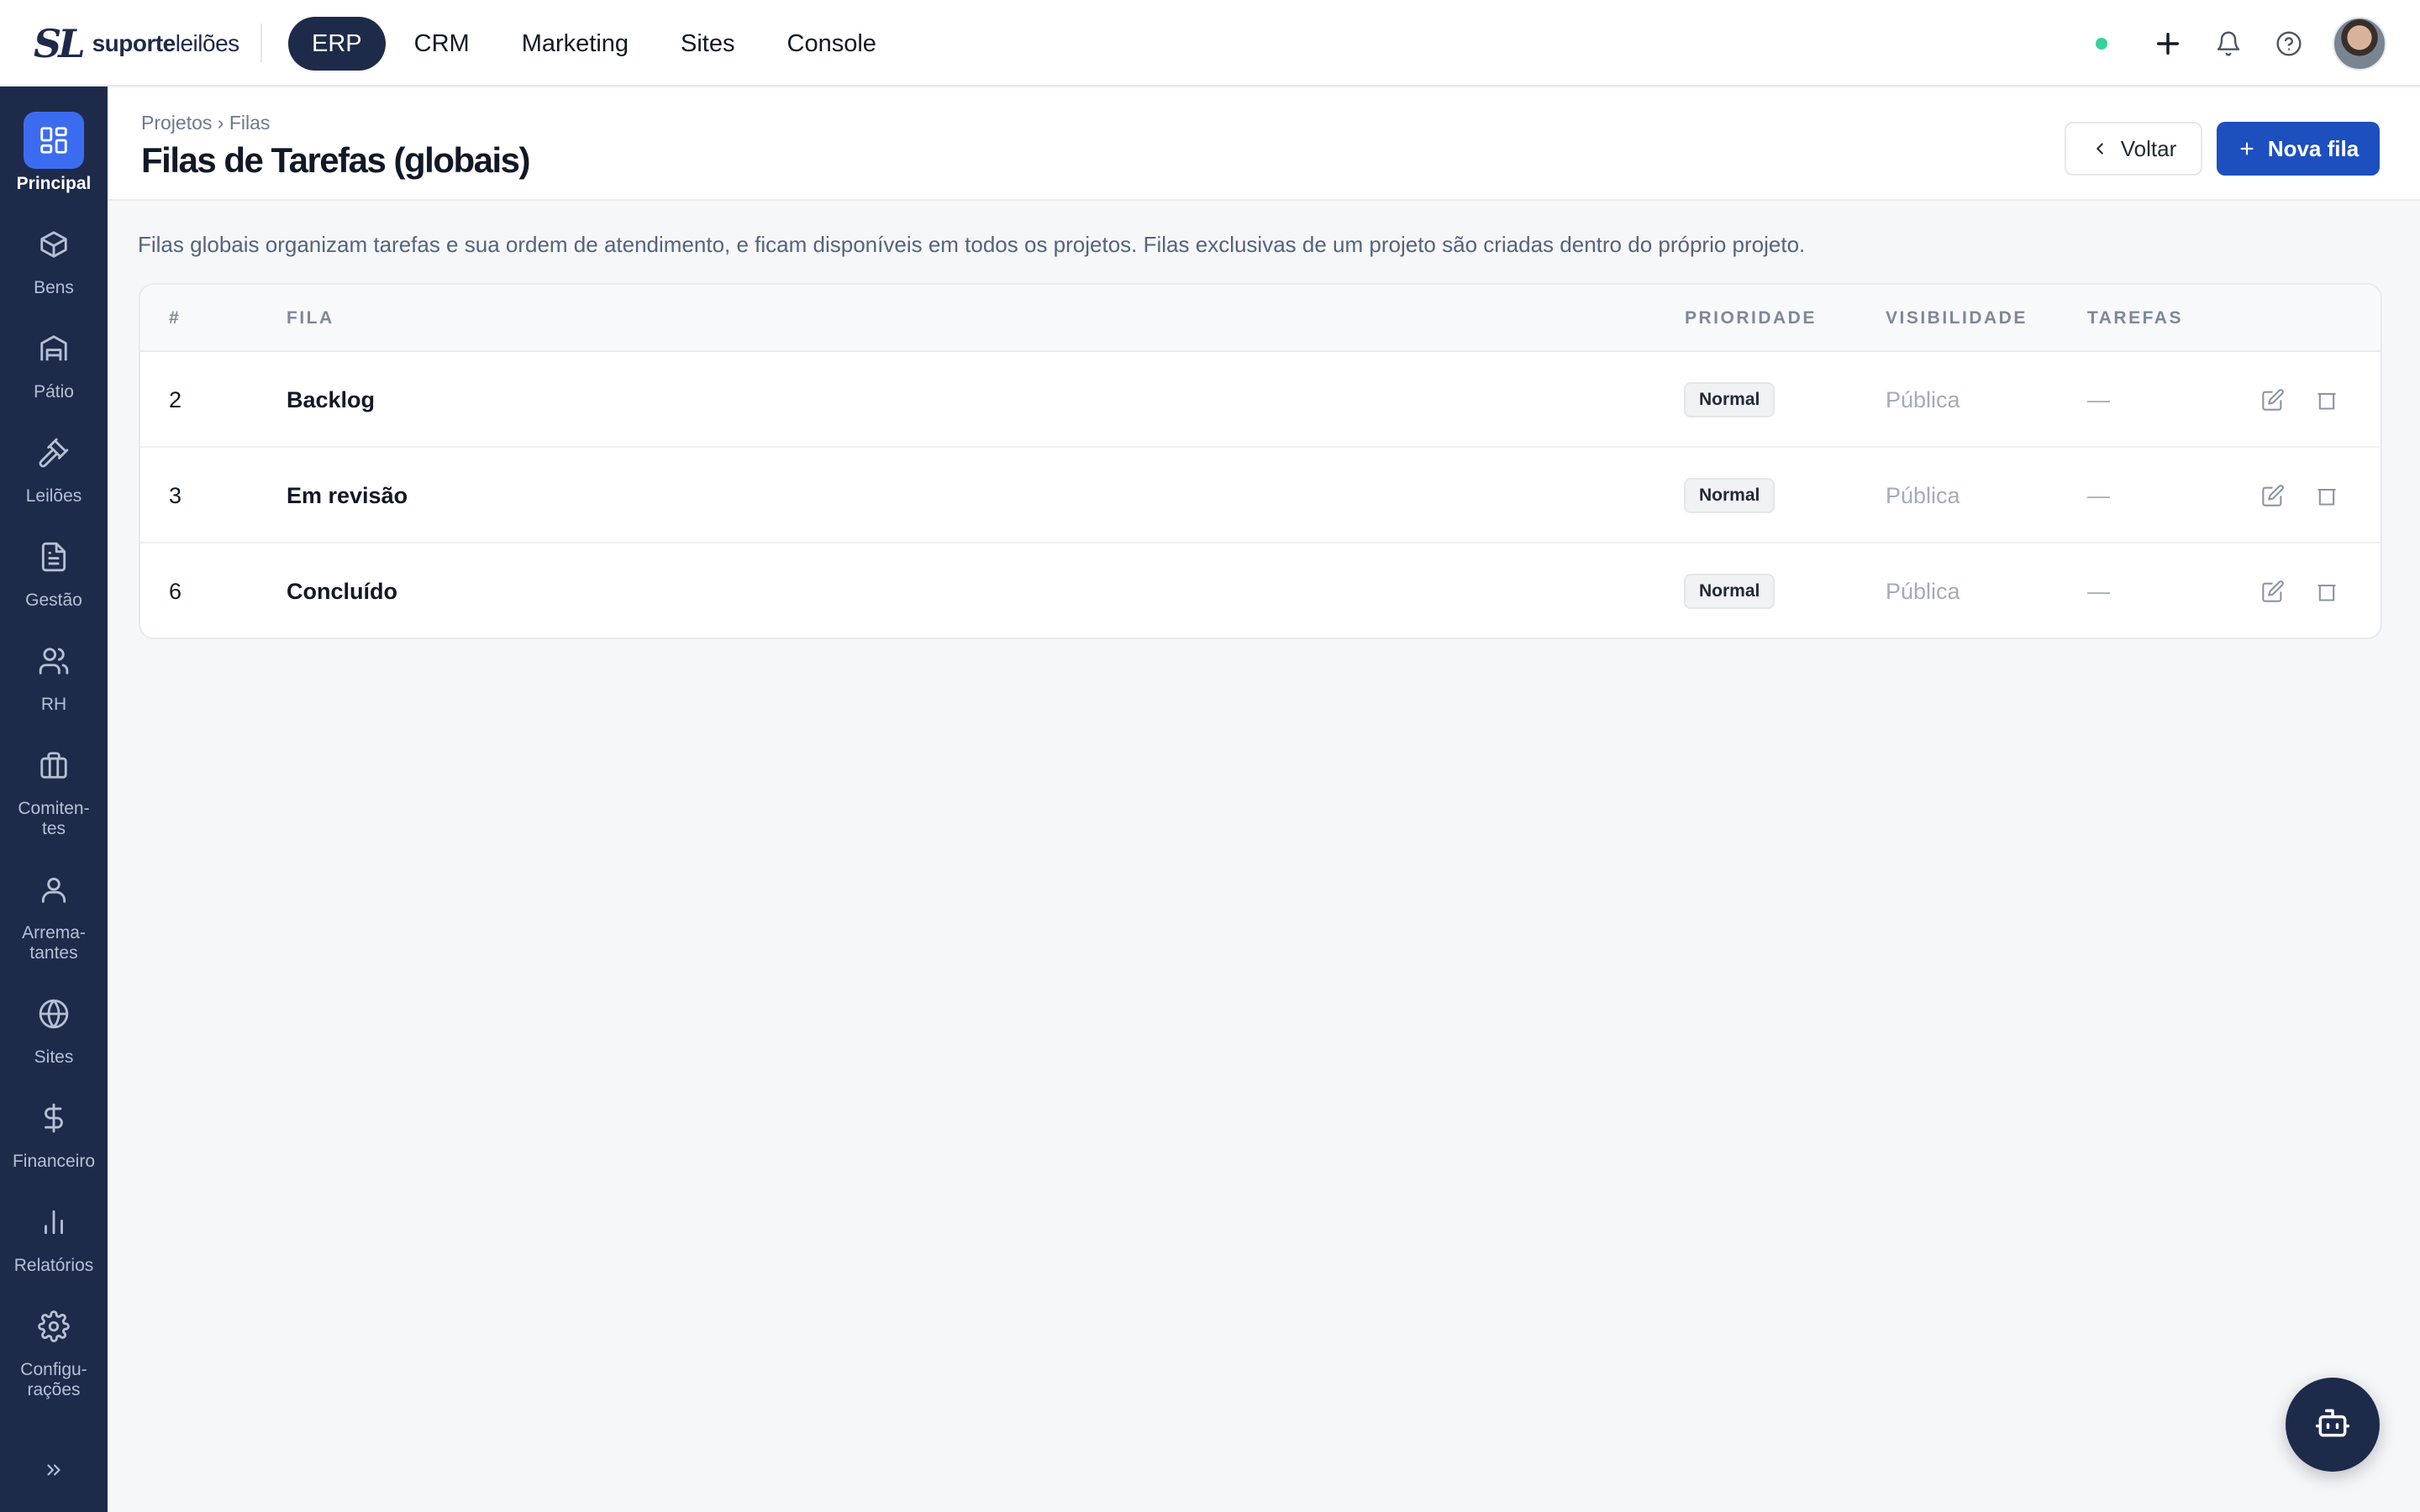 The height and width of the screenshot is (1512, 2420). Describe the element at coordinates (54, 287) in the screenshot. I see `sidebar-item-label: Bens` at that location.